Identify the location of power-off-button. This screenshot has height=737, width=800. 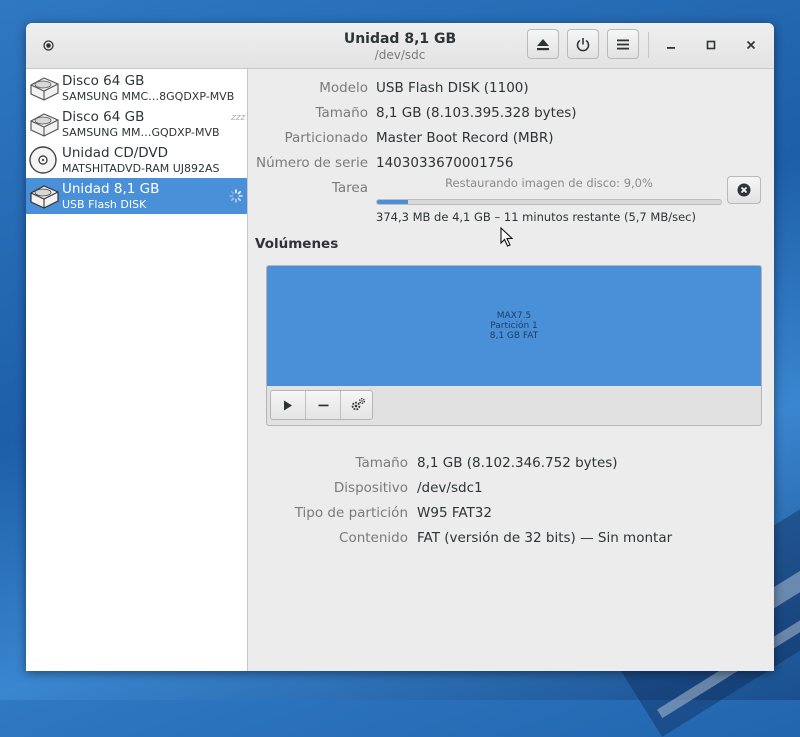
(583, 44).